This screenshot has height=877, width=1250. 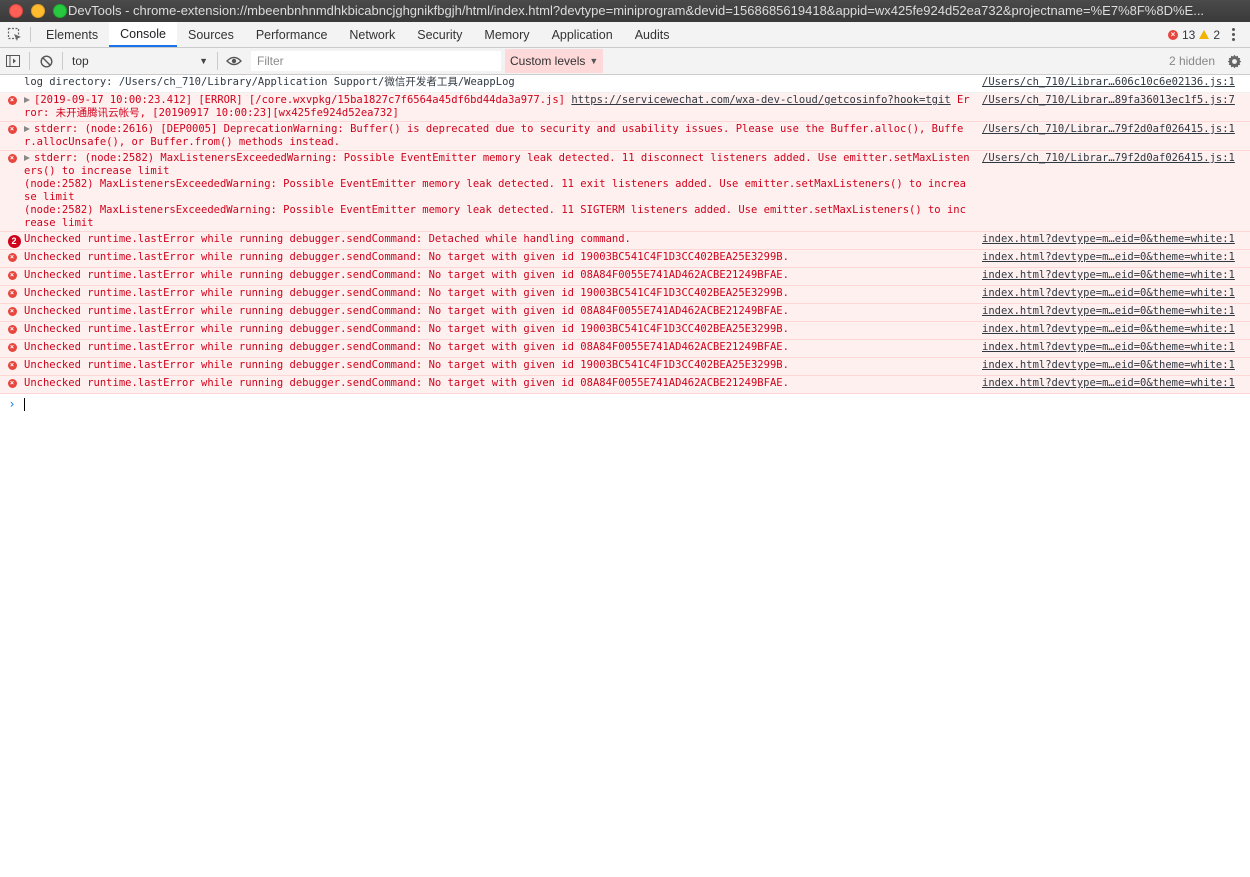 What do you see at coordinates (1233, 34) in the screenshot?
I see `kebab-menu-icon` at bounding box center [1233, 34].